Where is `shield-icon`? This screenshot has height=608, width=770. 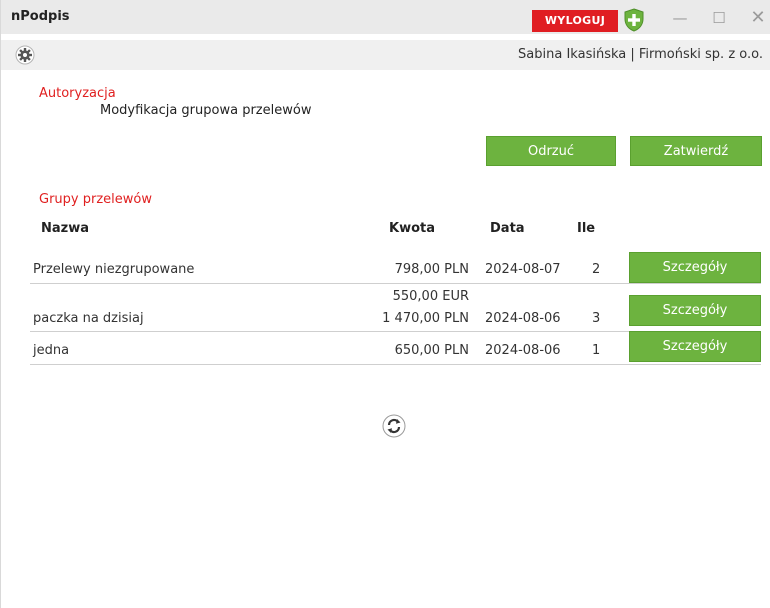
shield-icon is located at coordinates (634, 20).